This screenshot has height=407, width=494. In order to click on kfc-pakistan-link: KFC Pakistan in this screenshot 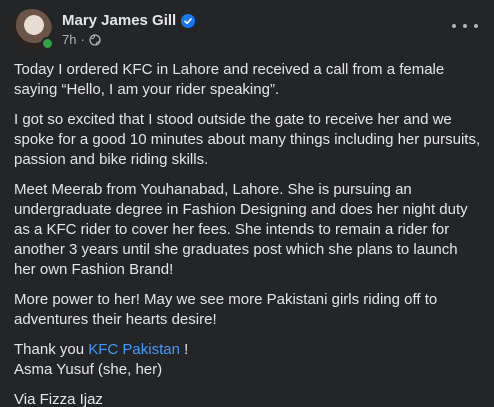, I will do `click(134, 349)`.